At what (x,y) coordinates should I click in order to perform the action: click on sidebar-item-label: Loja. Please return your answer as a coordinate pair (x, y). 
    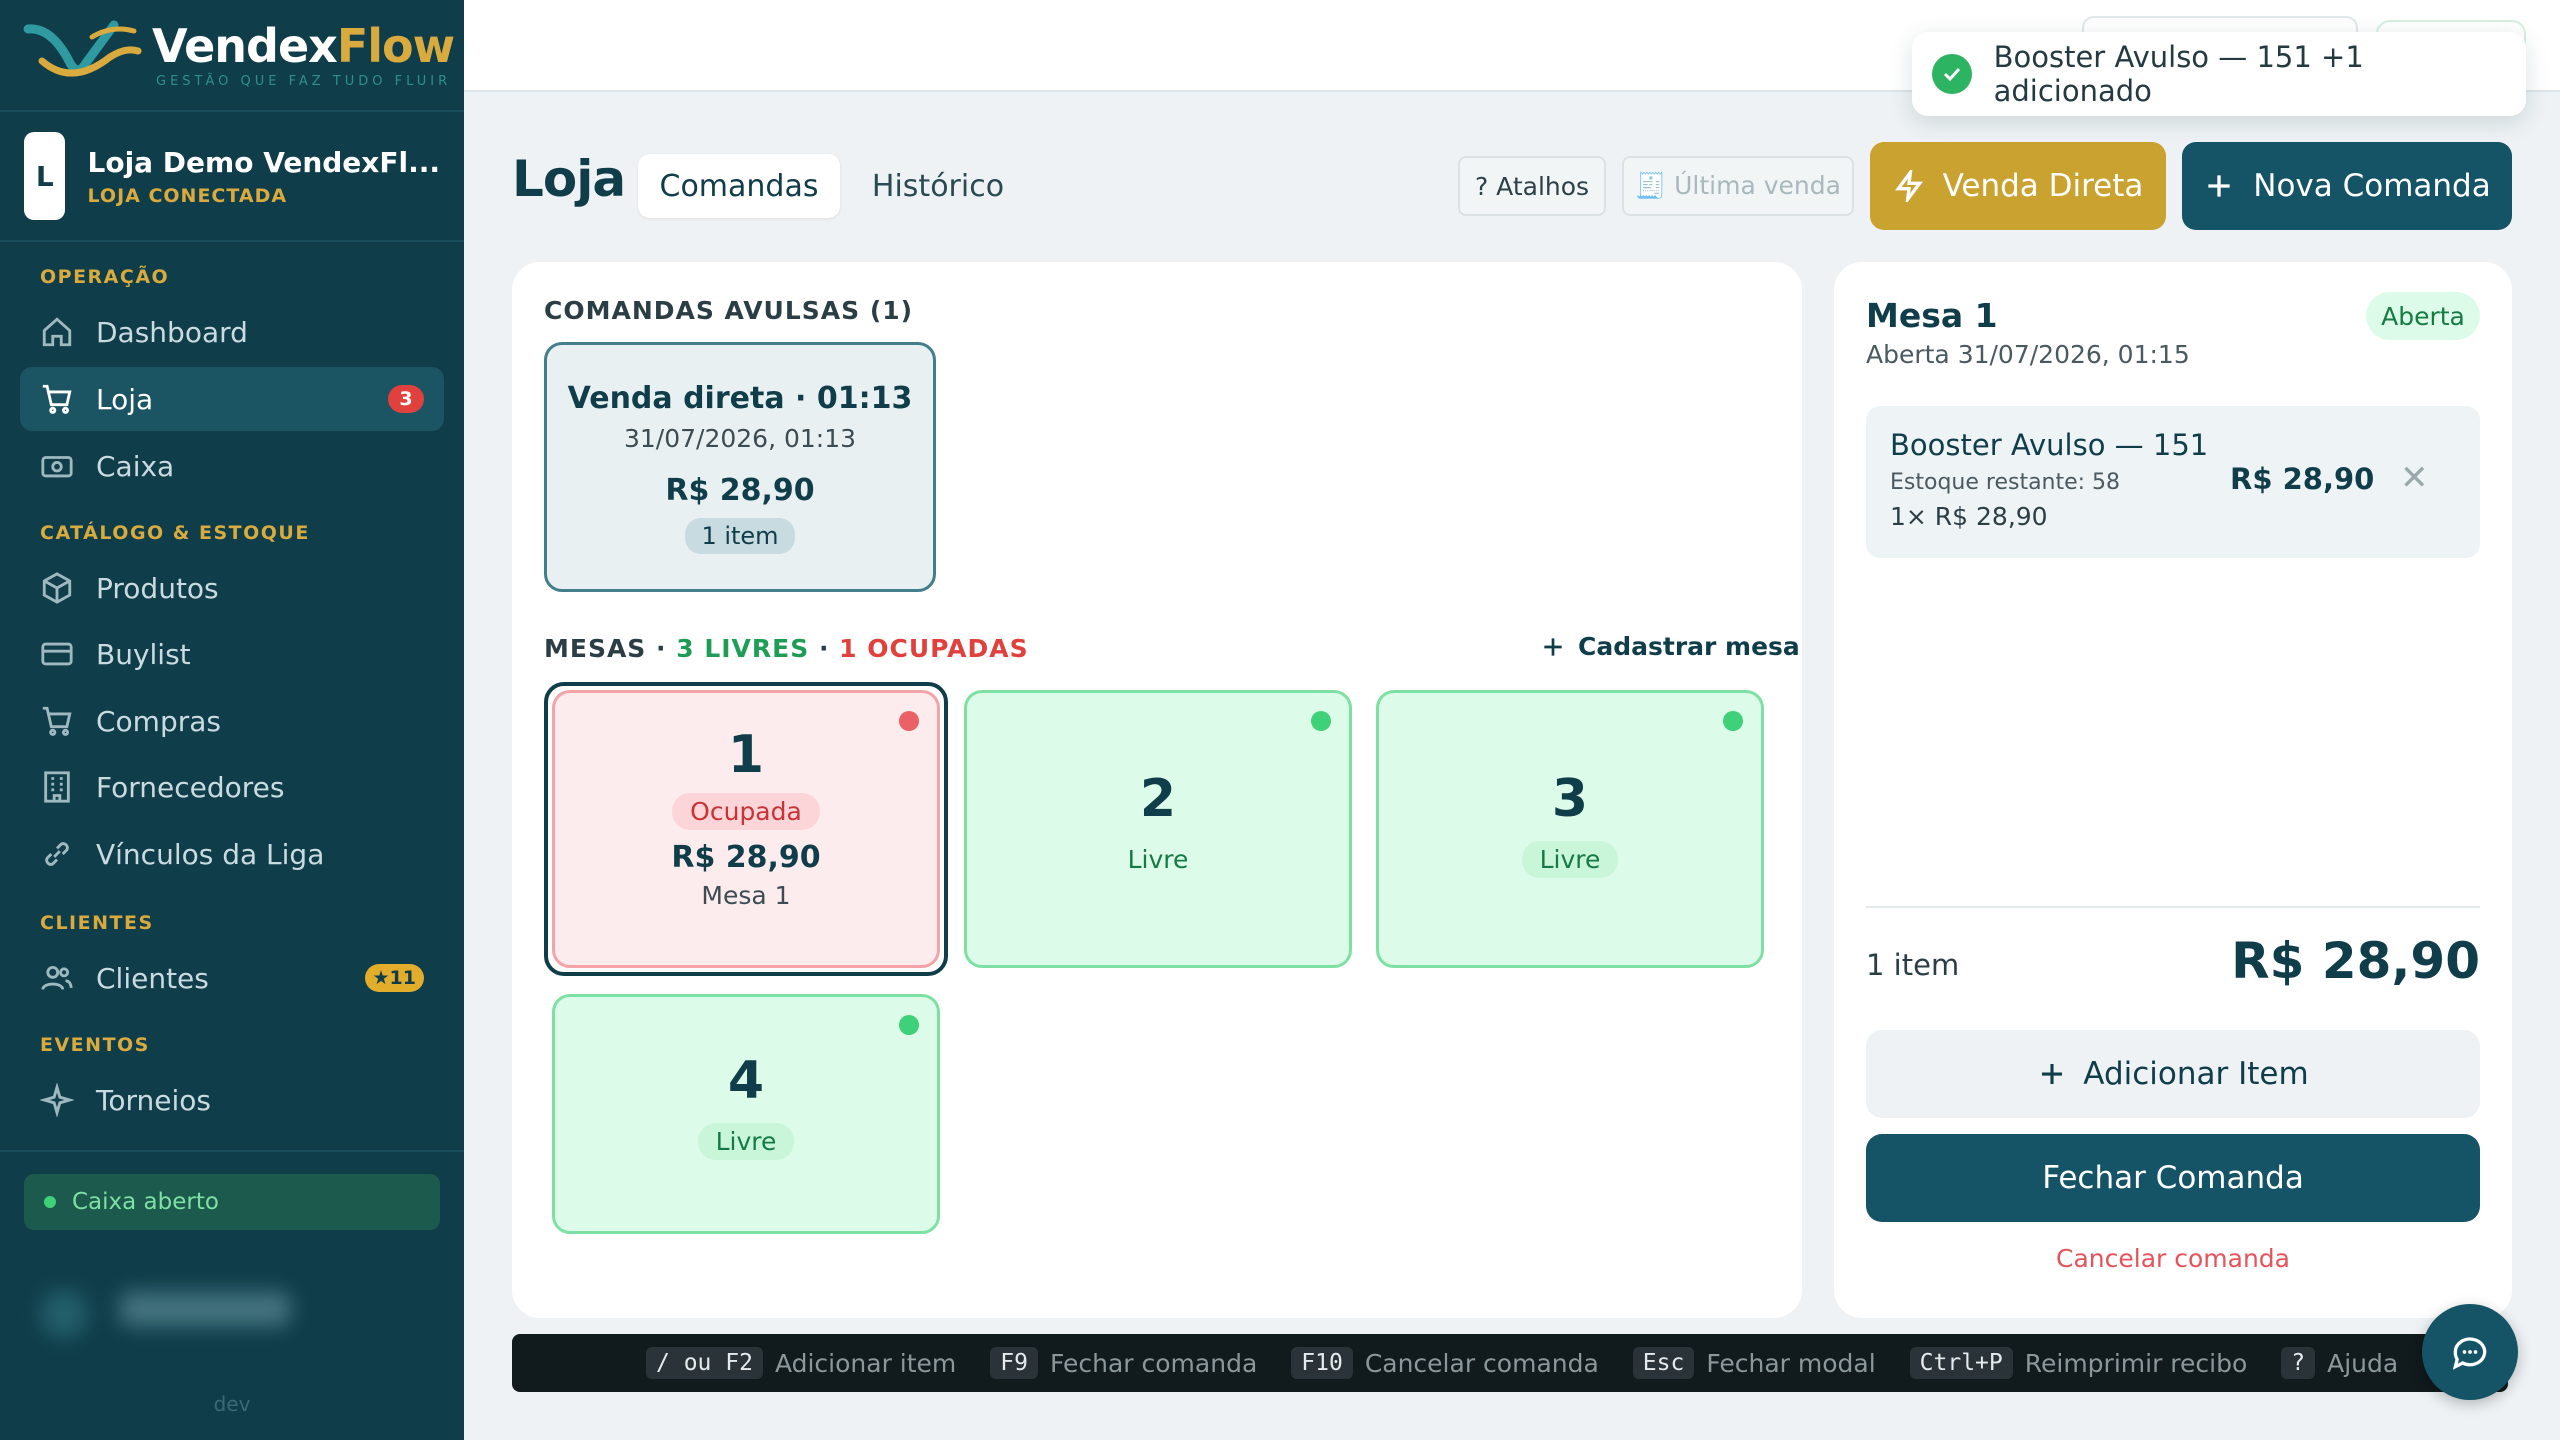
    Looking at the image, I should click on (125, 399).